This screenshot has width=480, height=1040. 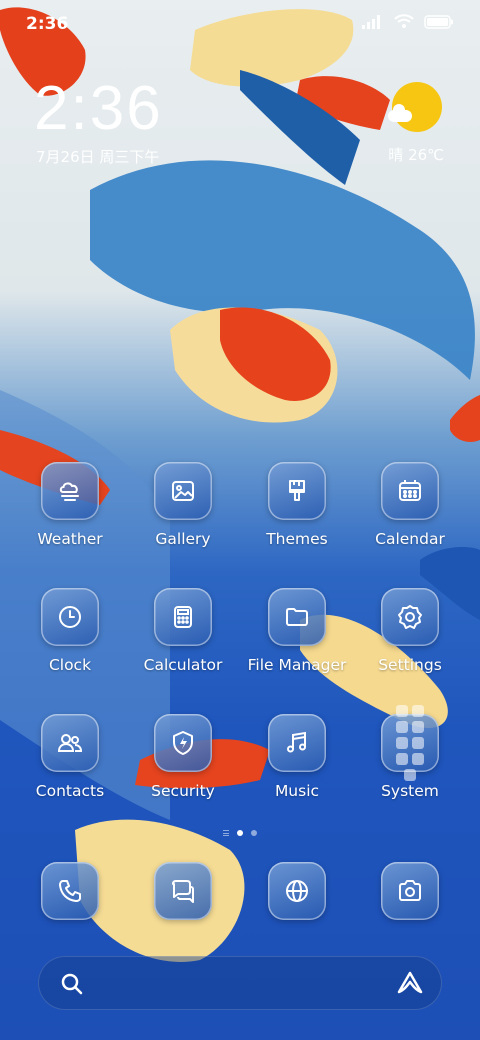 I want to click on camera-icon, so click(x=410, y=891).